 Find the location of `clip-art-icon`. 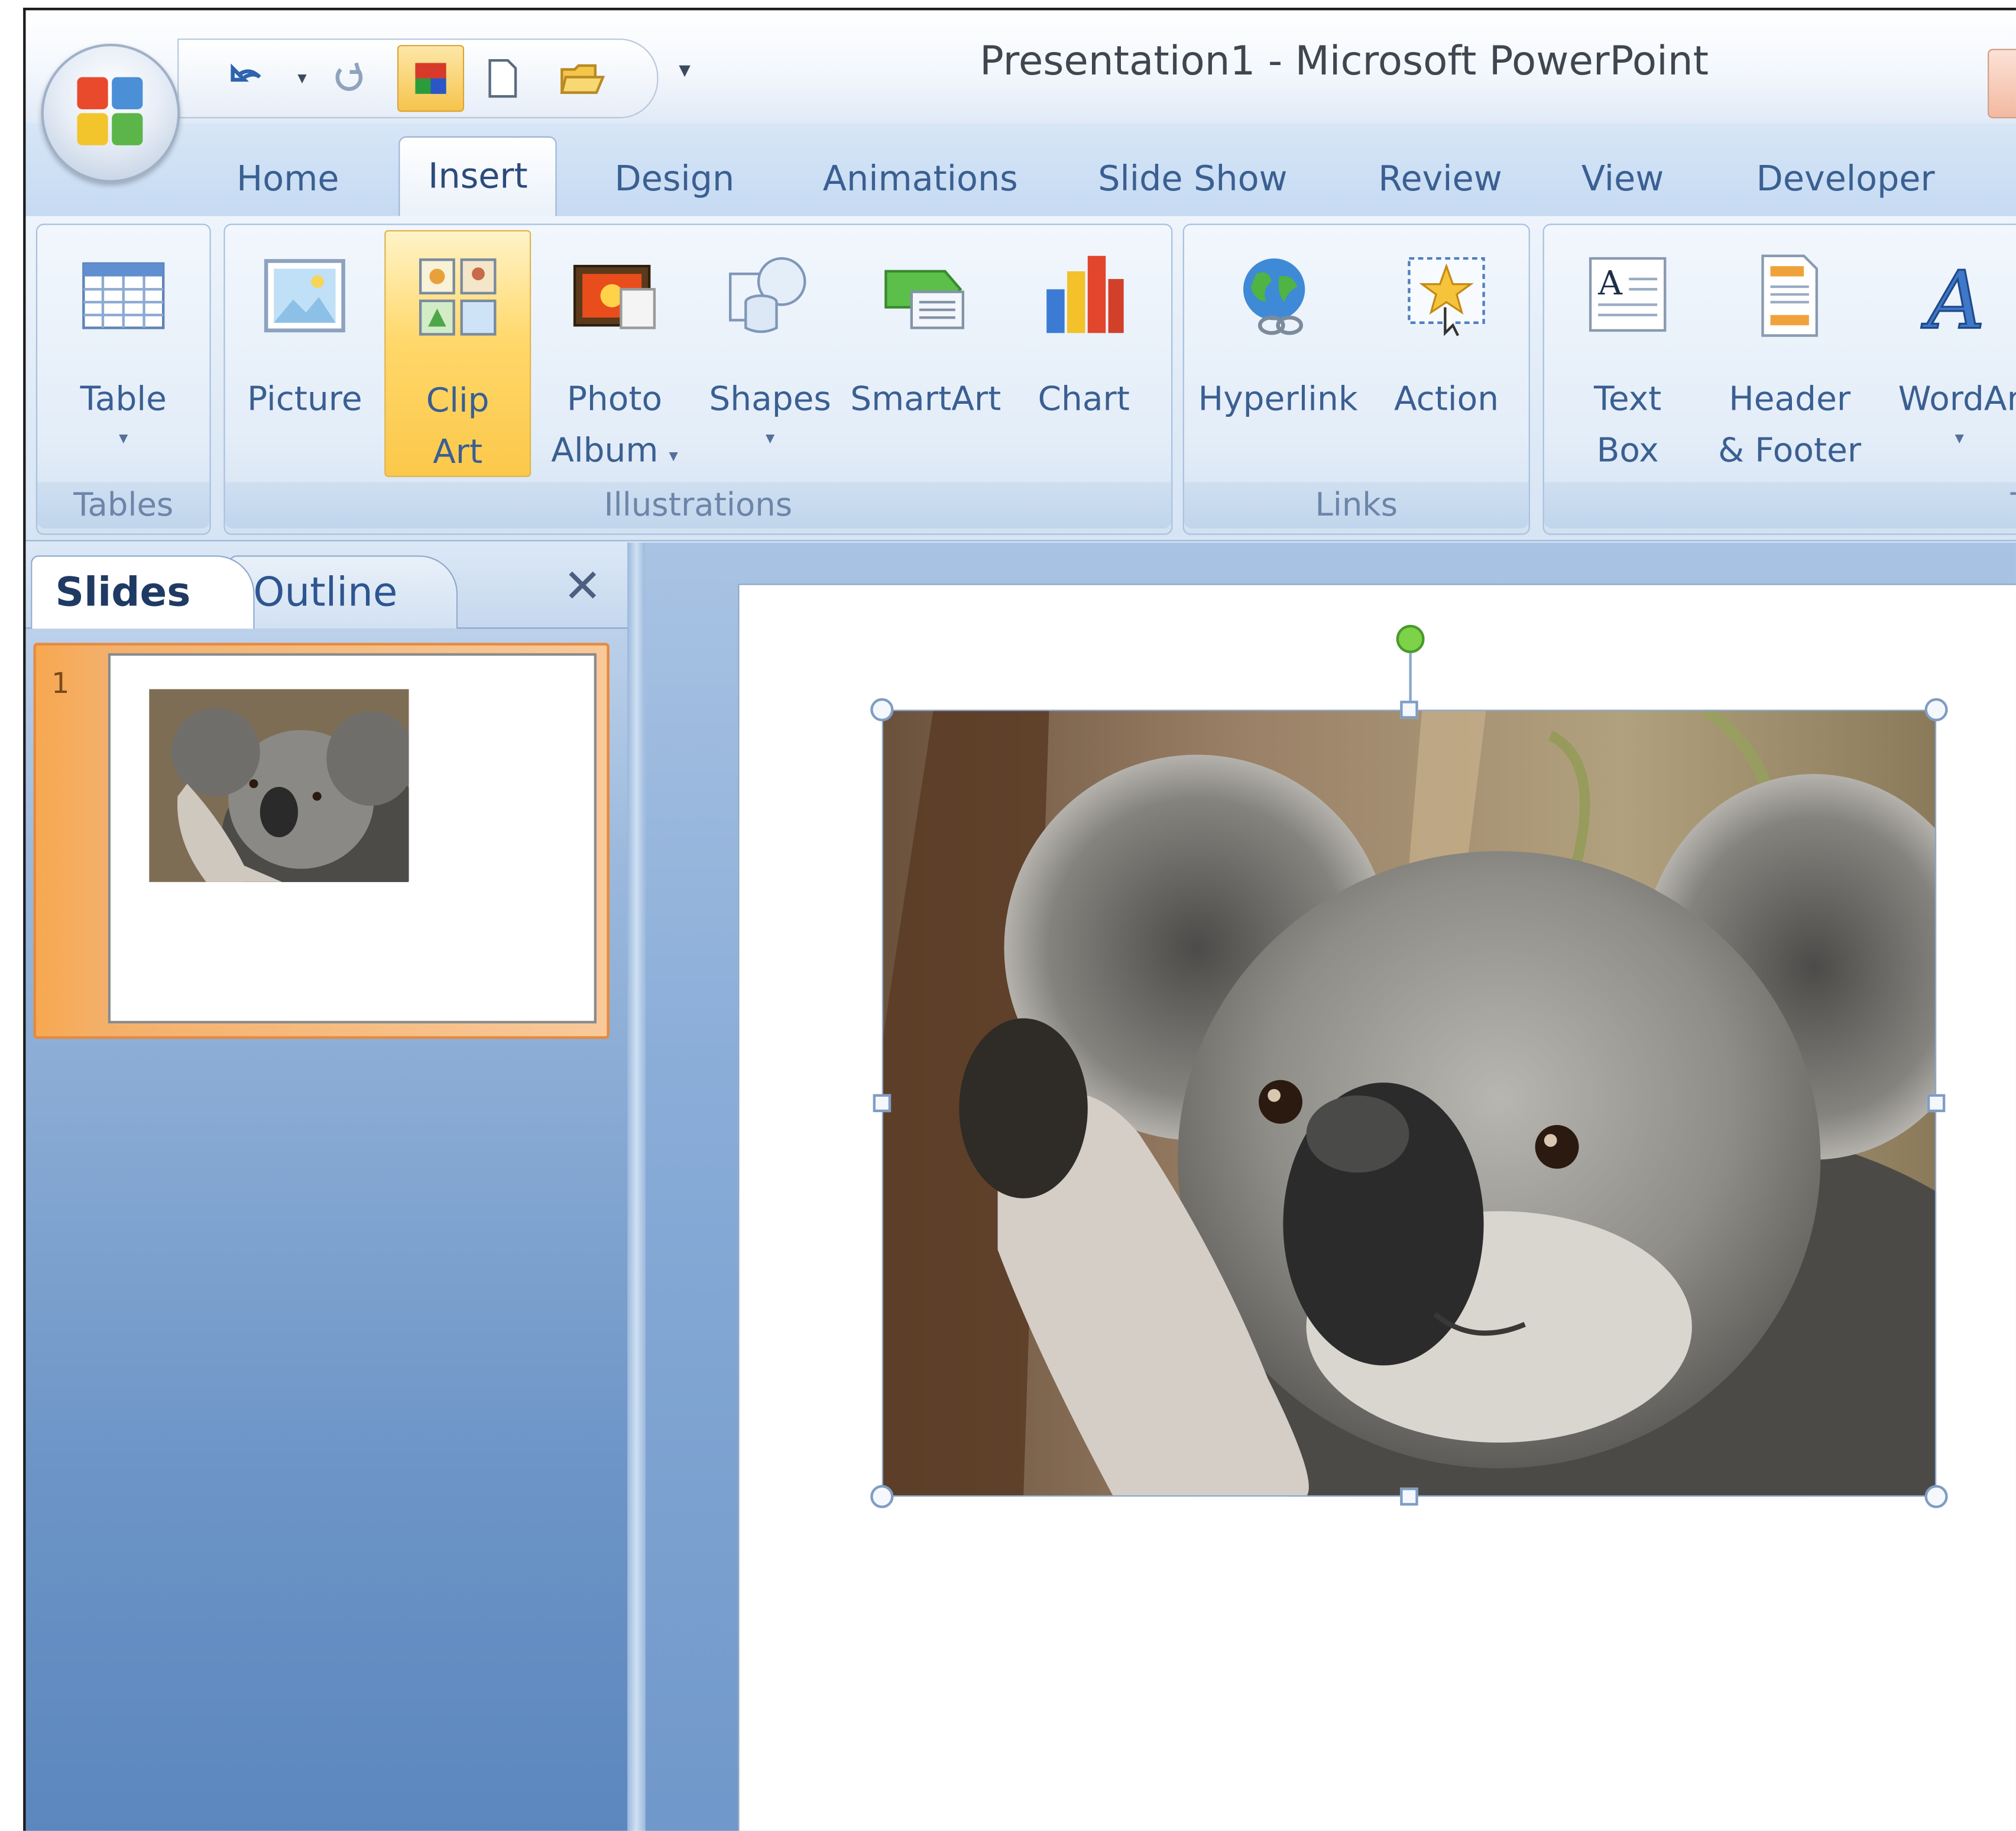

clip-art-icon is located at coordinates (458, 297).